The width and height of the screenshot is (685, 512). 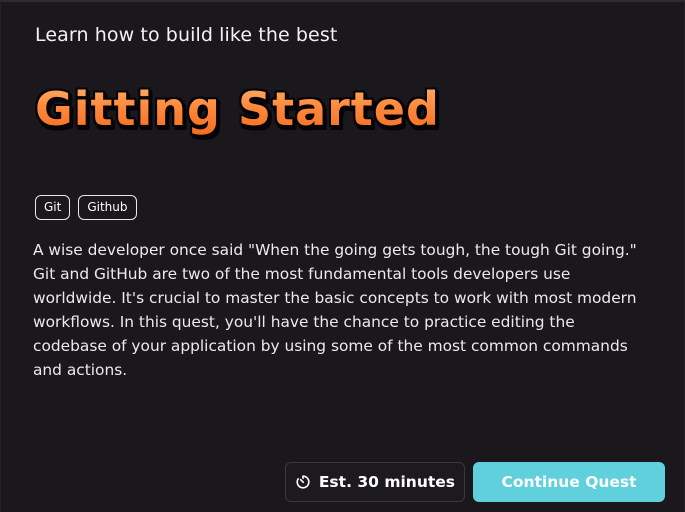 I want to click on quest-footer: Est. 30 minutes Continue Quest, so click(x=474, y=482).